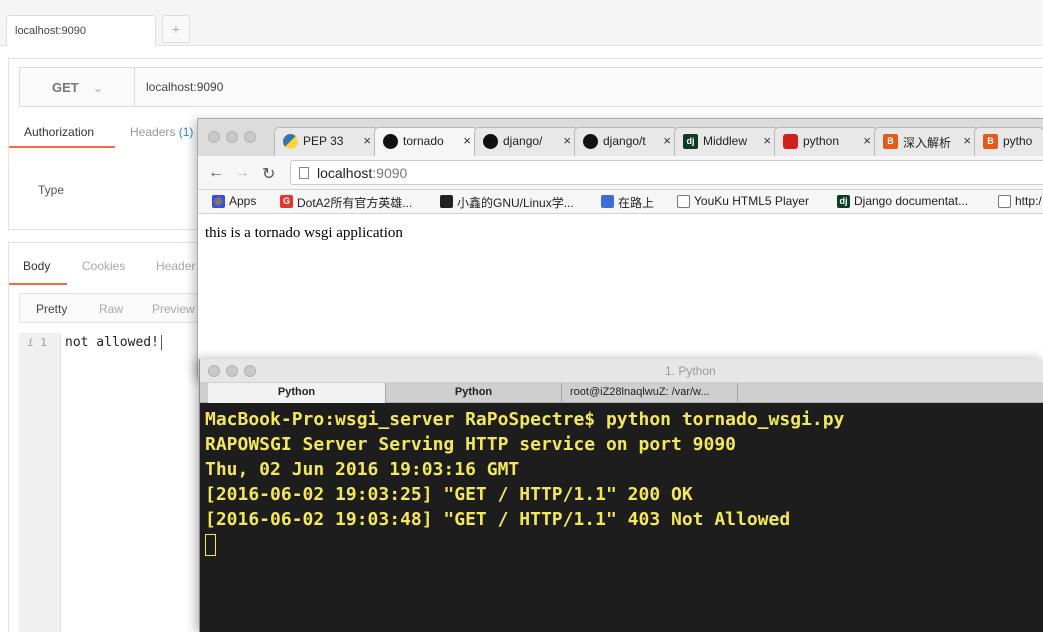 Image resolution: width=1043 pixels, height=632 pixels. What do you see at coordinates (111, 309) in the screenshot?
I see `view-raw-button: Raw` at bounding box center [111, 309].